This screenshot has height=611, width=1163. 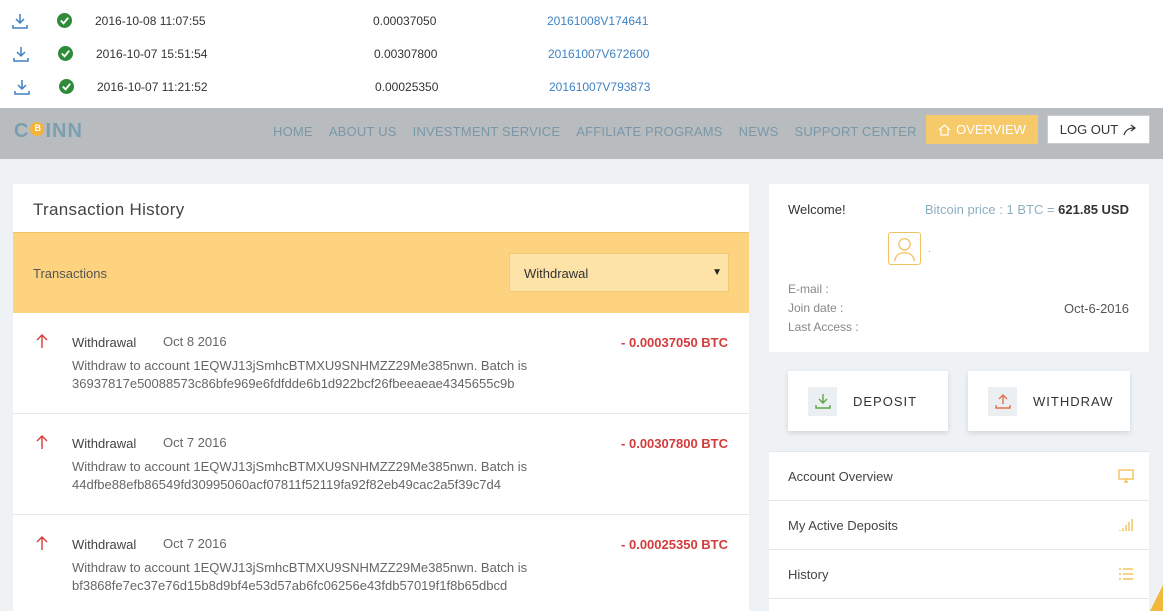 I want to click on action-buttons: DEPOSIT WITHDRAW, so click(x=959, y=401).